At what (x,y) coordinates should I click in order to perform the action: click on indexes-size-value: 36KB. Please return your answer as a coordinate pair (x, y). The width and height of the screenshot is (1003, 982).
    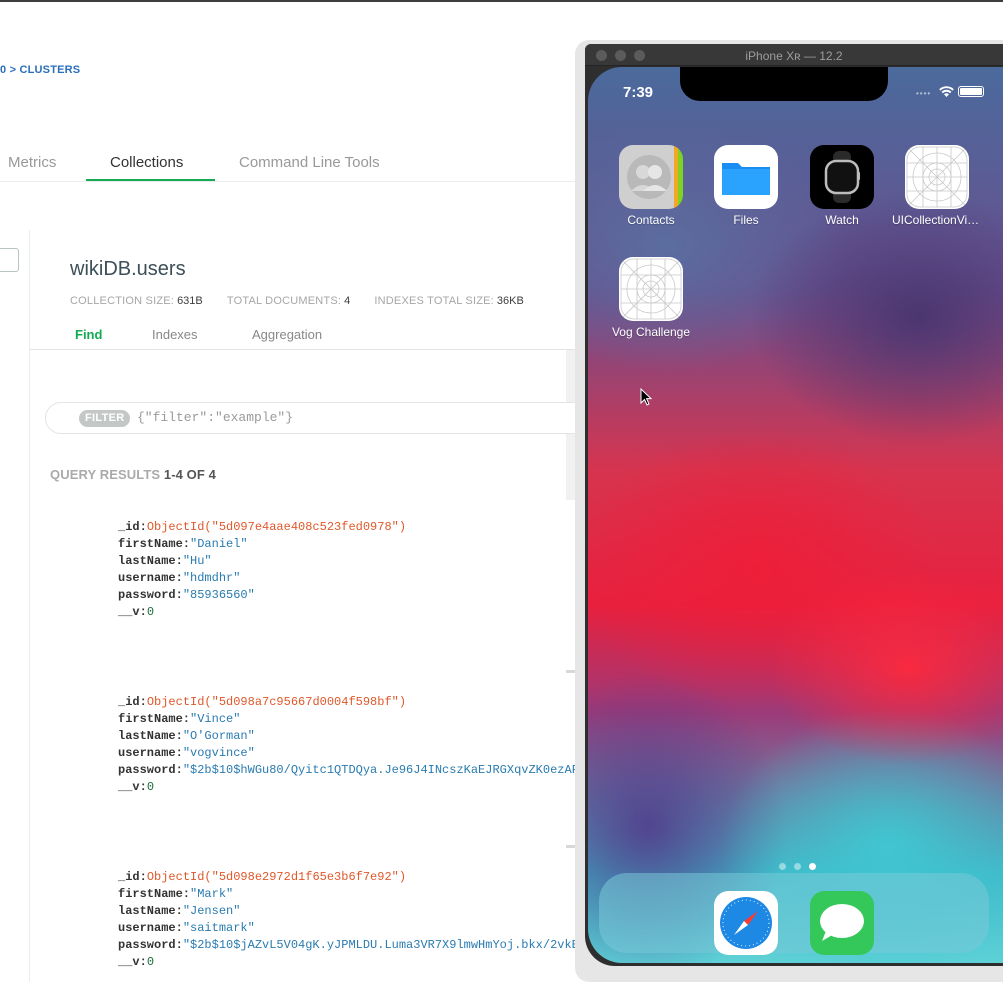
    Looking at the image, I should click on (510, 301).